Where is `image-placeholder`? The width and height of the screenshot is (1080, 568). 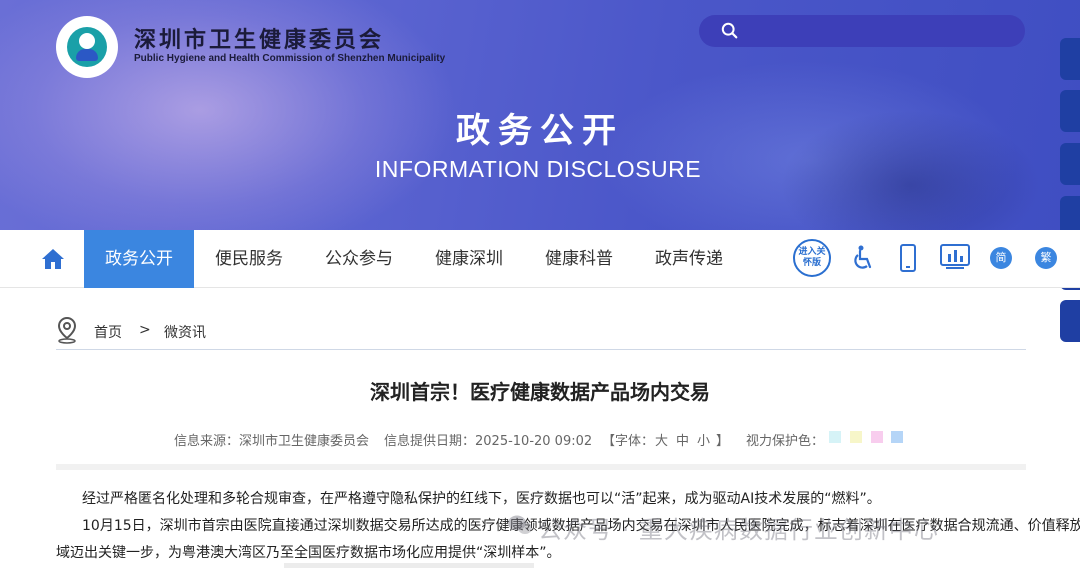 image-placeholder is located at coordinates (409, 565).